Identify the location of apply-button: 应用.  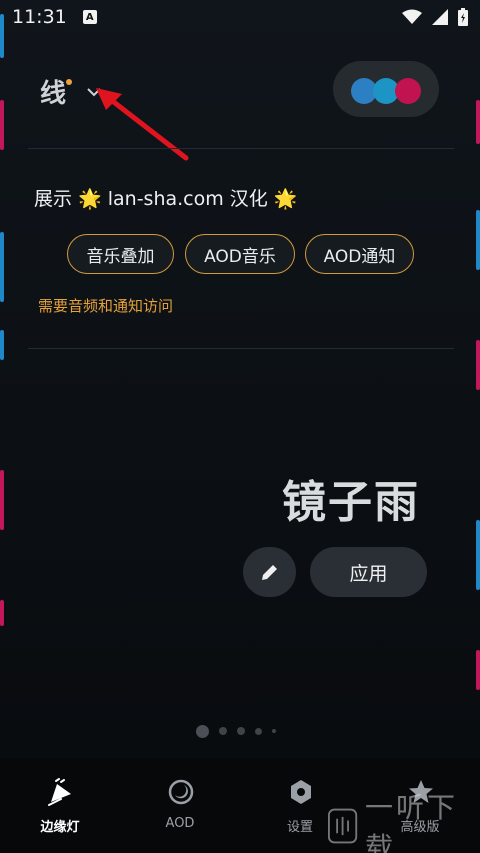
(368, 572).